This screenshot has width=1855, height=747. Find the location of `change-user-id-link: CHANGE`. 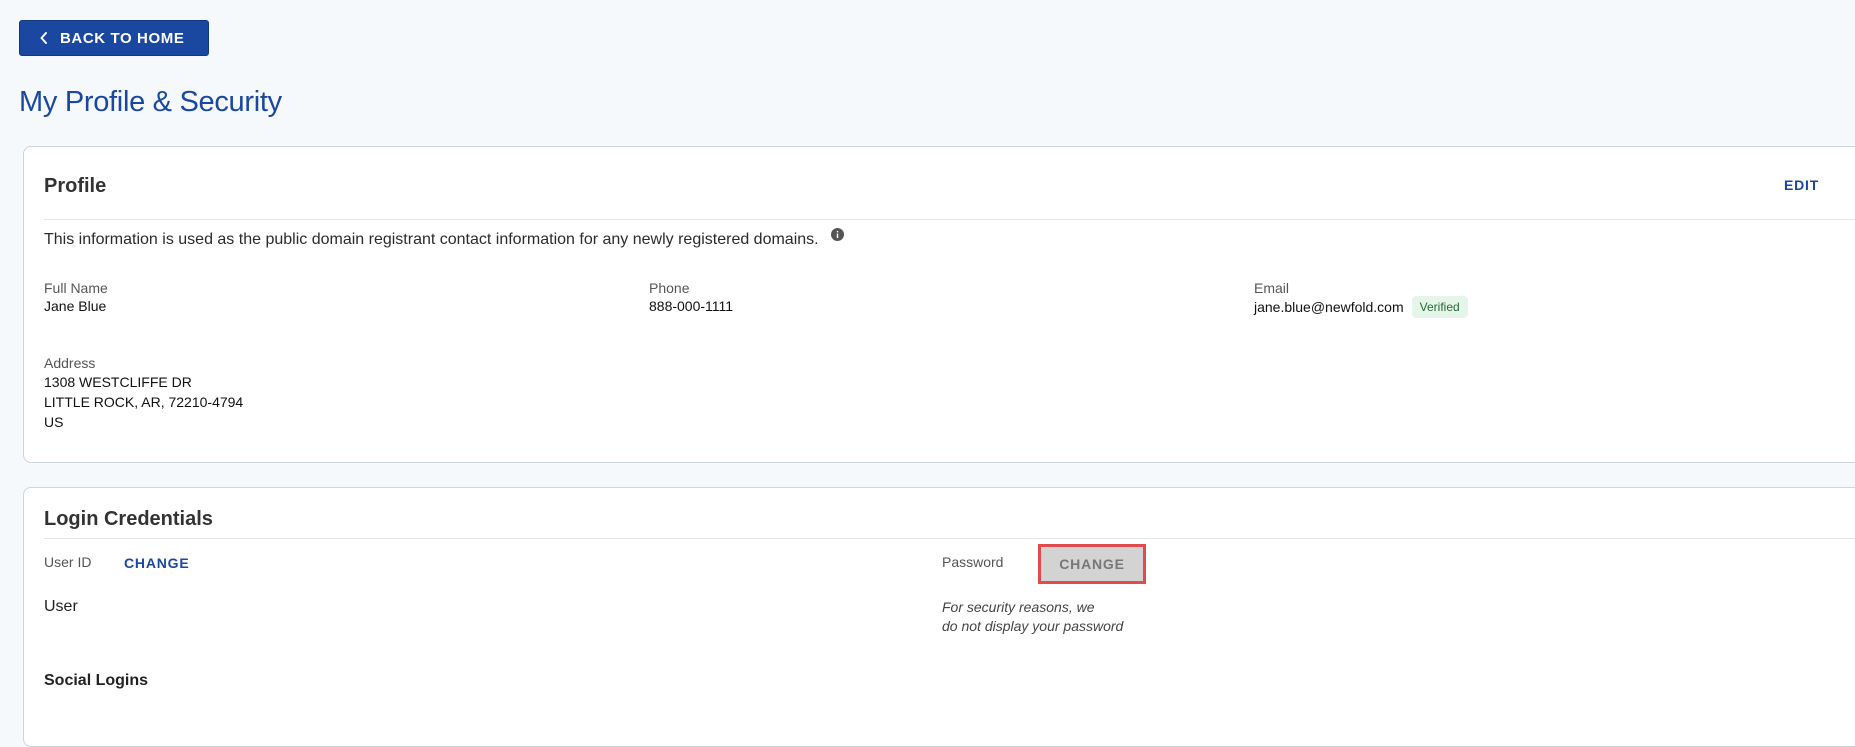

change-user-id-link: CHANGE is located at coordinates (156, 563).